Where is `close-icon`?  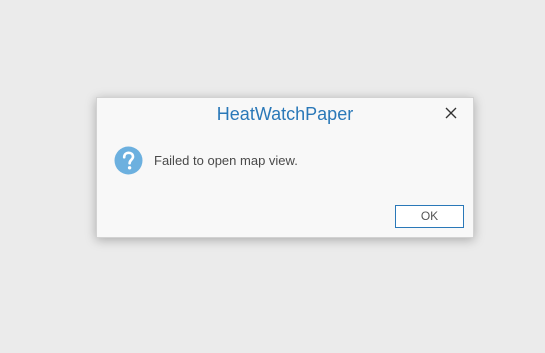
close-icon is located at coordinates (451, 113).